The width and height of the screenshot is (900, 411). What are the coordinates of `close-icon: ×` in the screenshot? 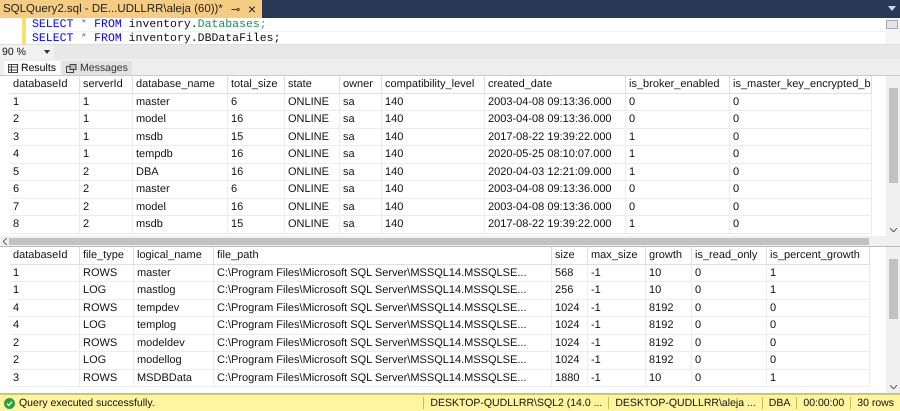 It's located at (252, 9).